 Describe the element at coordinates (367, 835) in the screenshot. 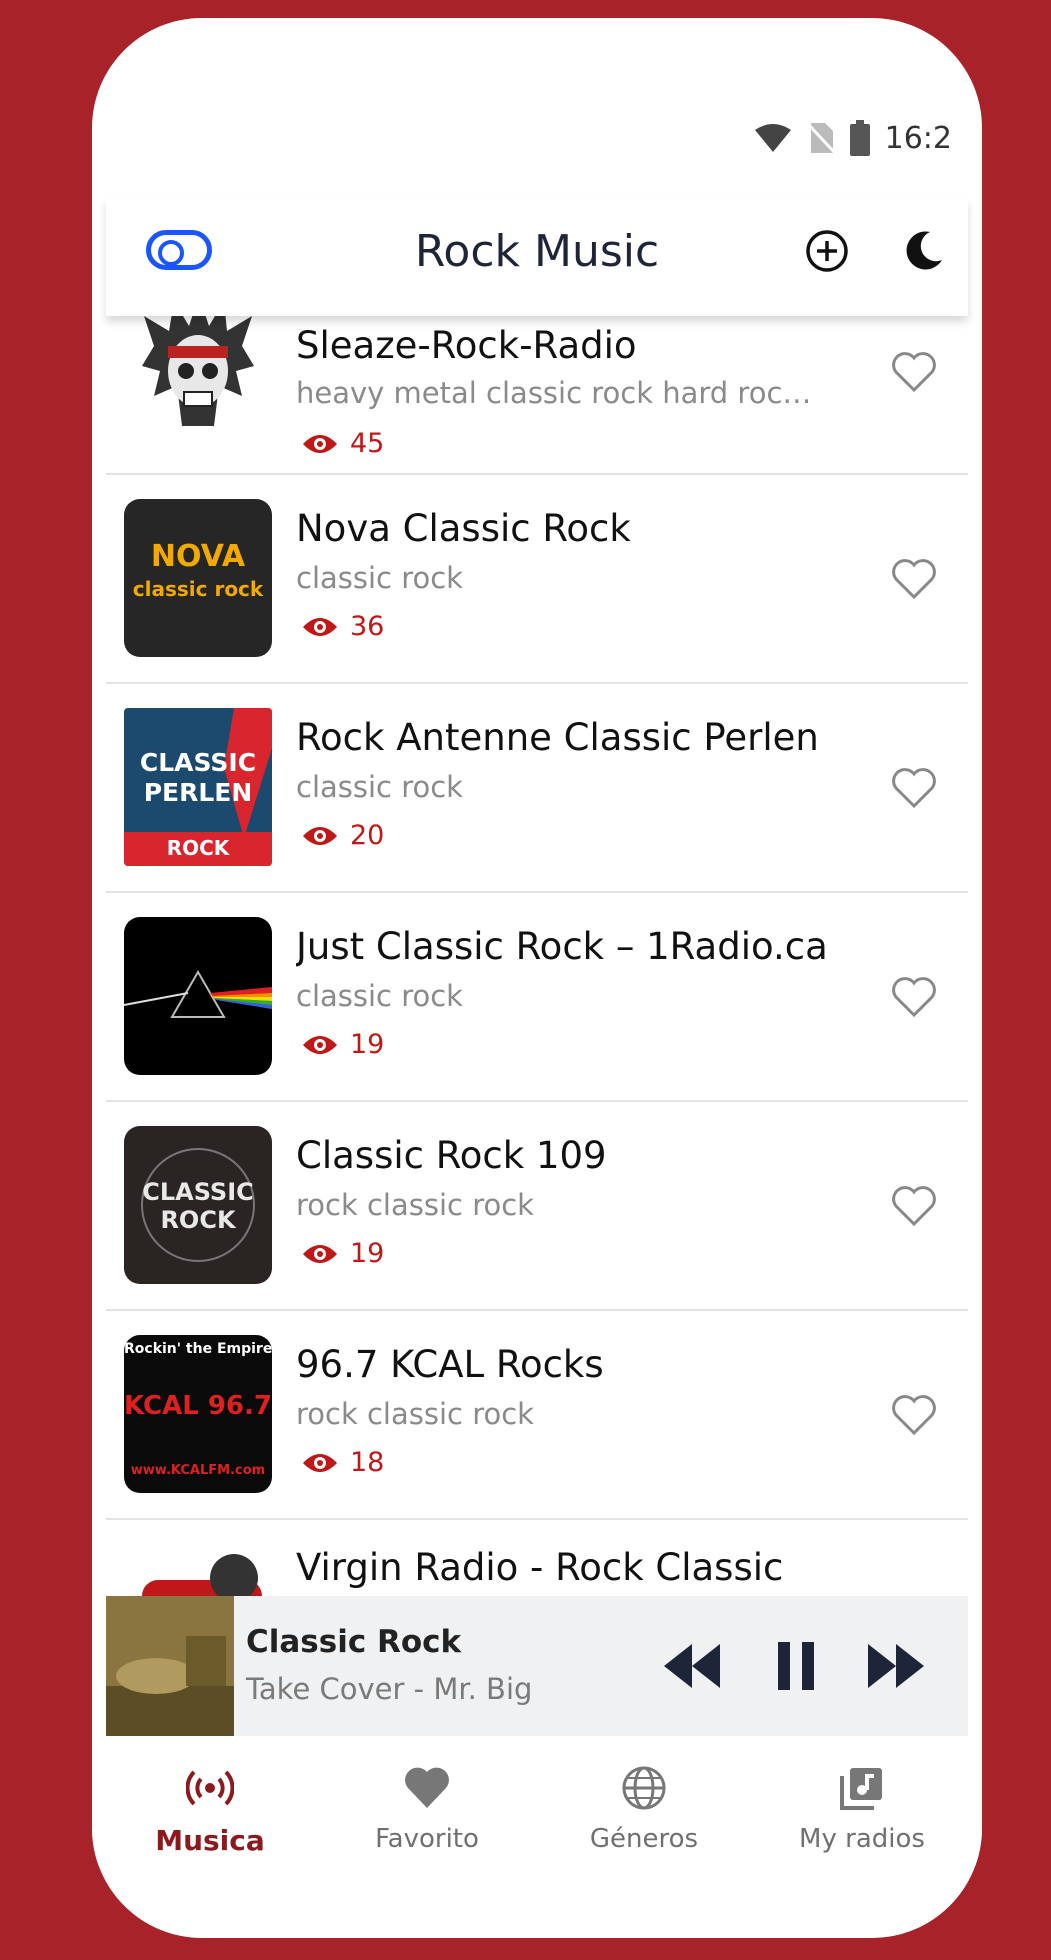

I see `view-count-value: 20` at that location.